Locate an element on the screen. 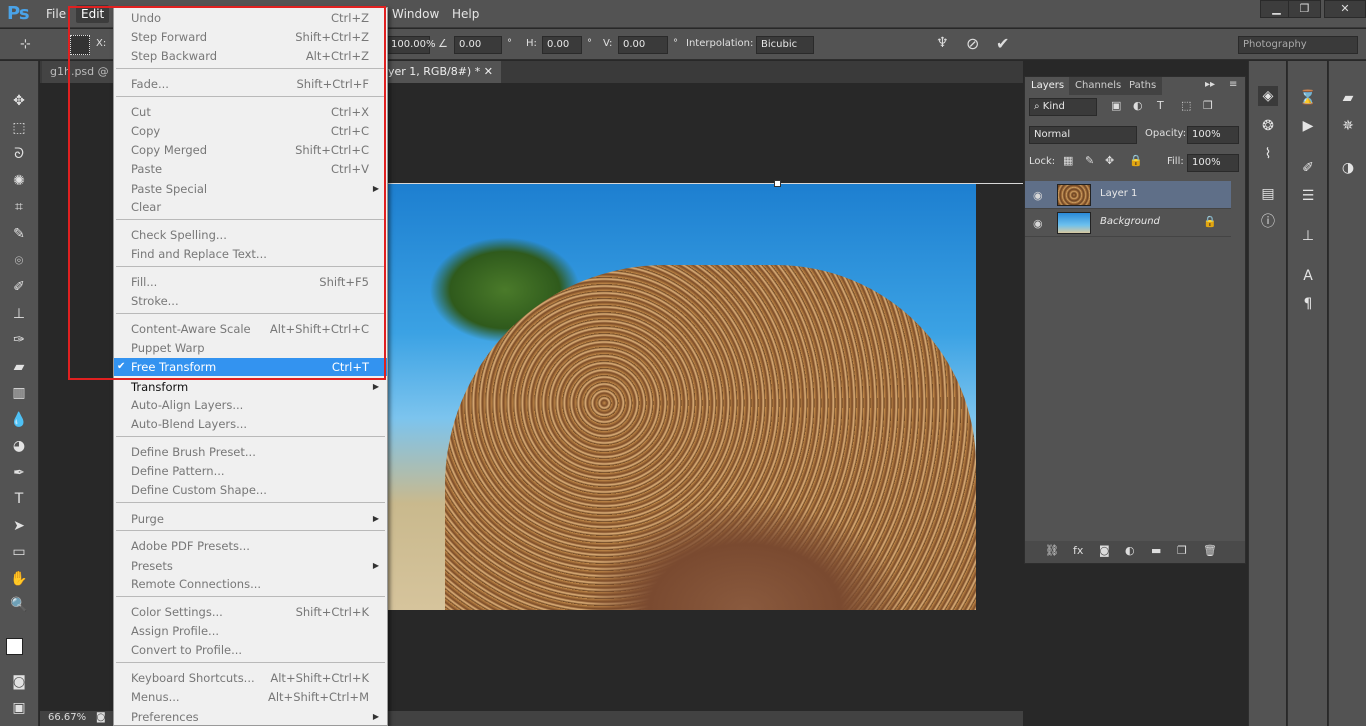  layer-name: Background is located at coordinates (1130, 221).